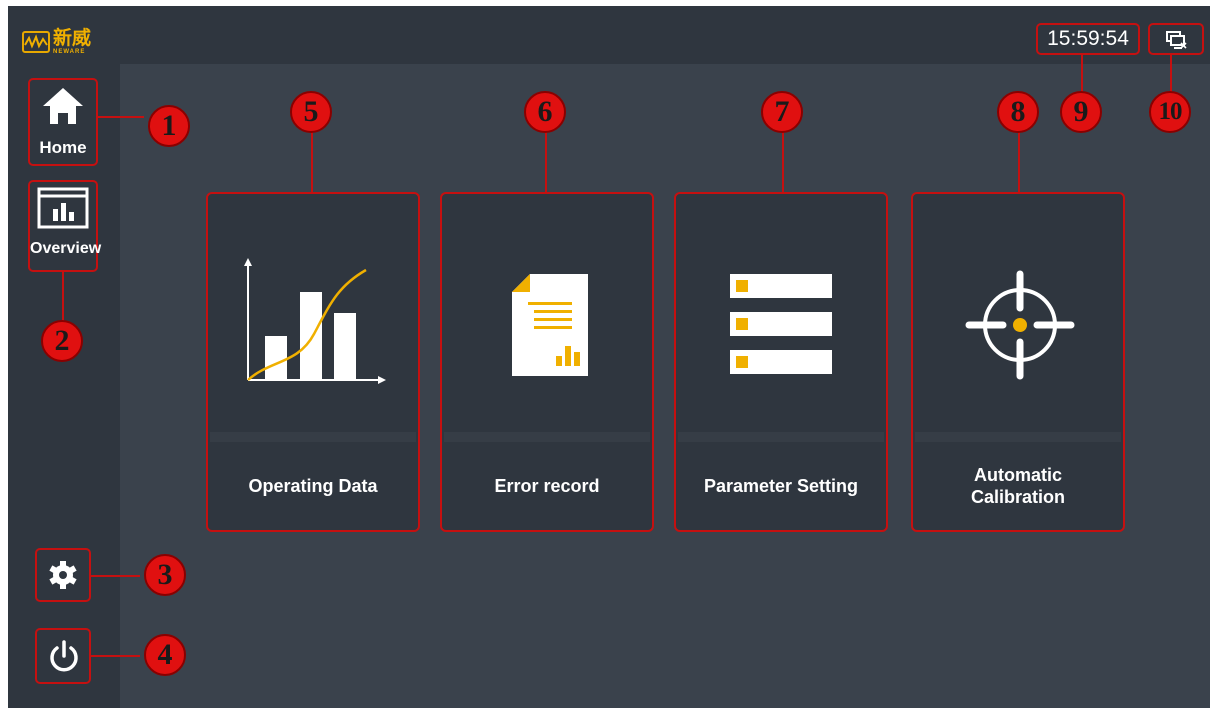 The height and width of the screenshot is (711, 1212). What do you see at coordinates (165, 655) in the screenshot?
I see `callout-number: 4` at bounding box center [165, 655].